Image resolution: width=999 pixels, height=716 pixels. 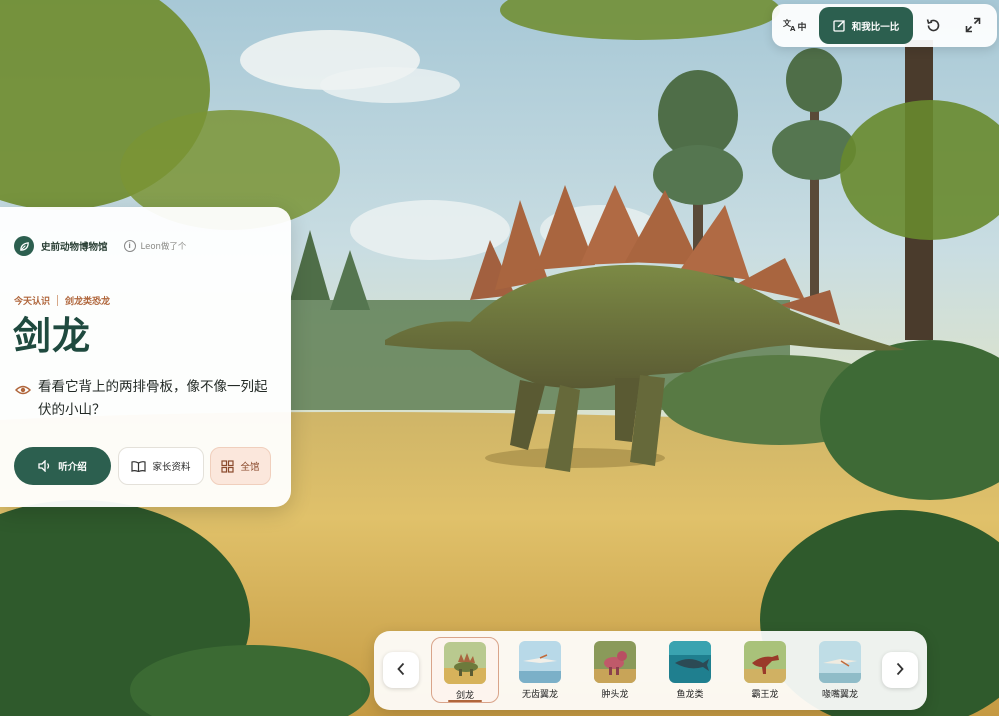 I want to click on dinosaur-name: 剑龙, so click(x=52, y=336).